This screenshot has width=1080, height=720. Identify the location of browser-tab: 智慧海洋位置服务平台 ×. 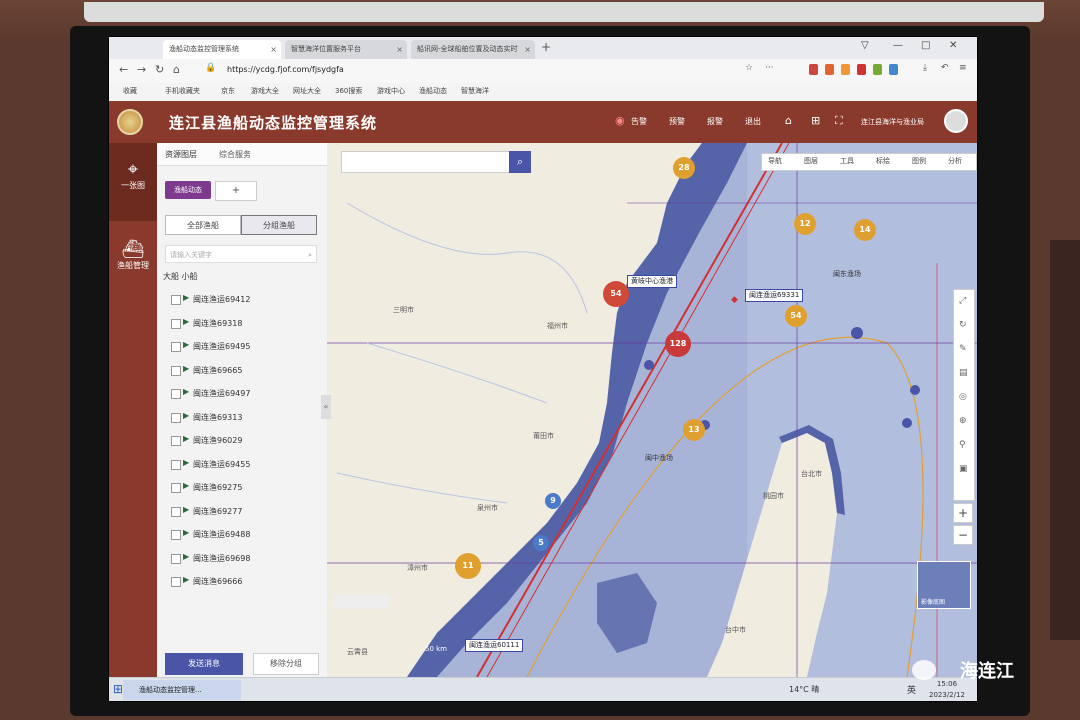
(346, 49).